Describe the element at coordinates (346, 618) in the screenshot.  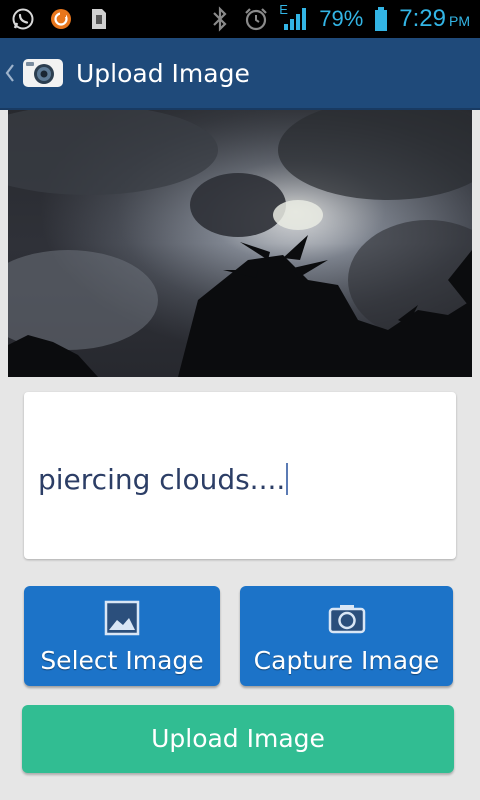
I see `camera-icon` at that location.